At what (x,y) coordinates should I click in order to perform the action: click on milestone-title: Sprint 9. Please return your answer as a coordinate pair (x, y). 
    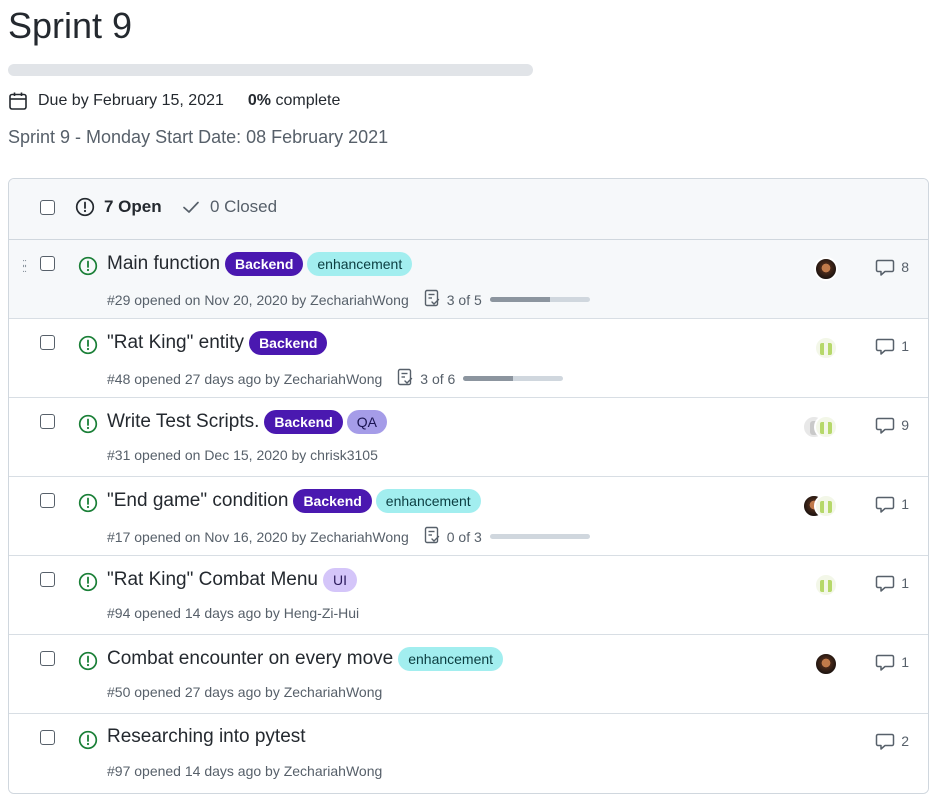
    Looking at the image, I should click on (70, 25).